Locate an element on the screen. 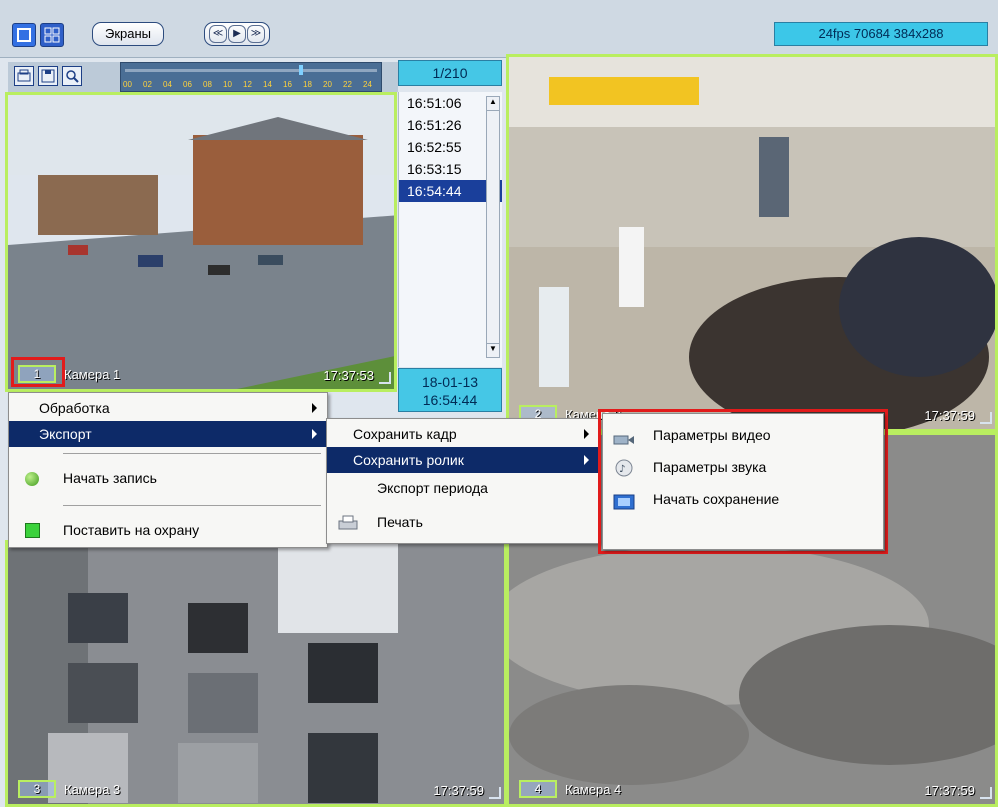 The image size is (998, 807). floppy-icon is located at coordinates (48, 76).